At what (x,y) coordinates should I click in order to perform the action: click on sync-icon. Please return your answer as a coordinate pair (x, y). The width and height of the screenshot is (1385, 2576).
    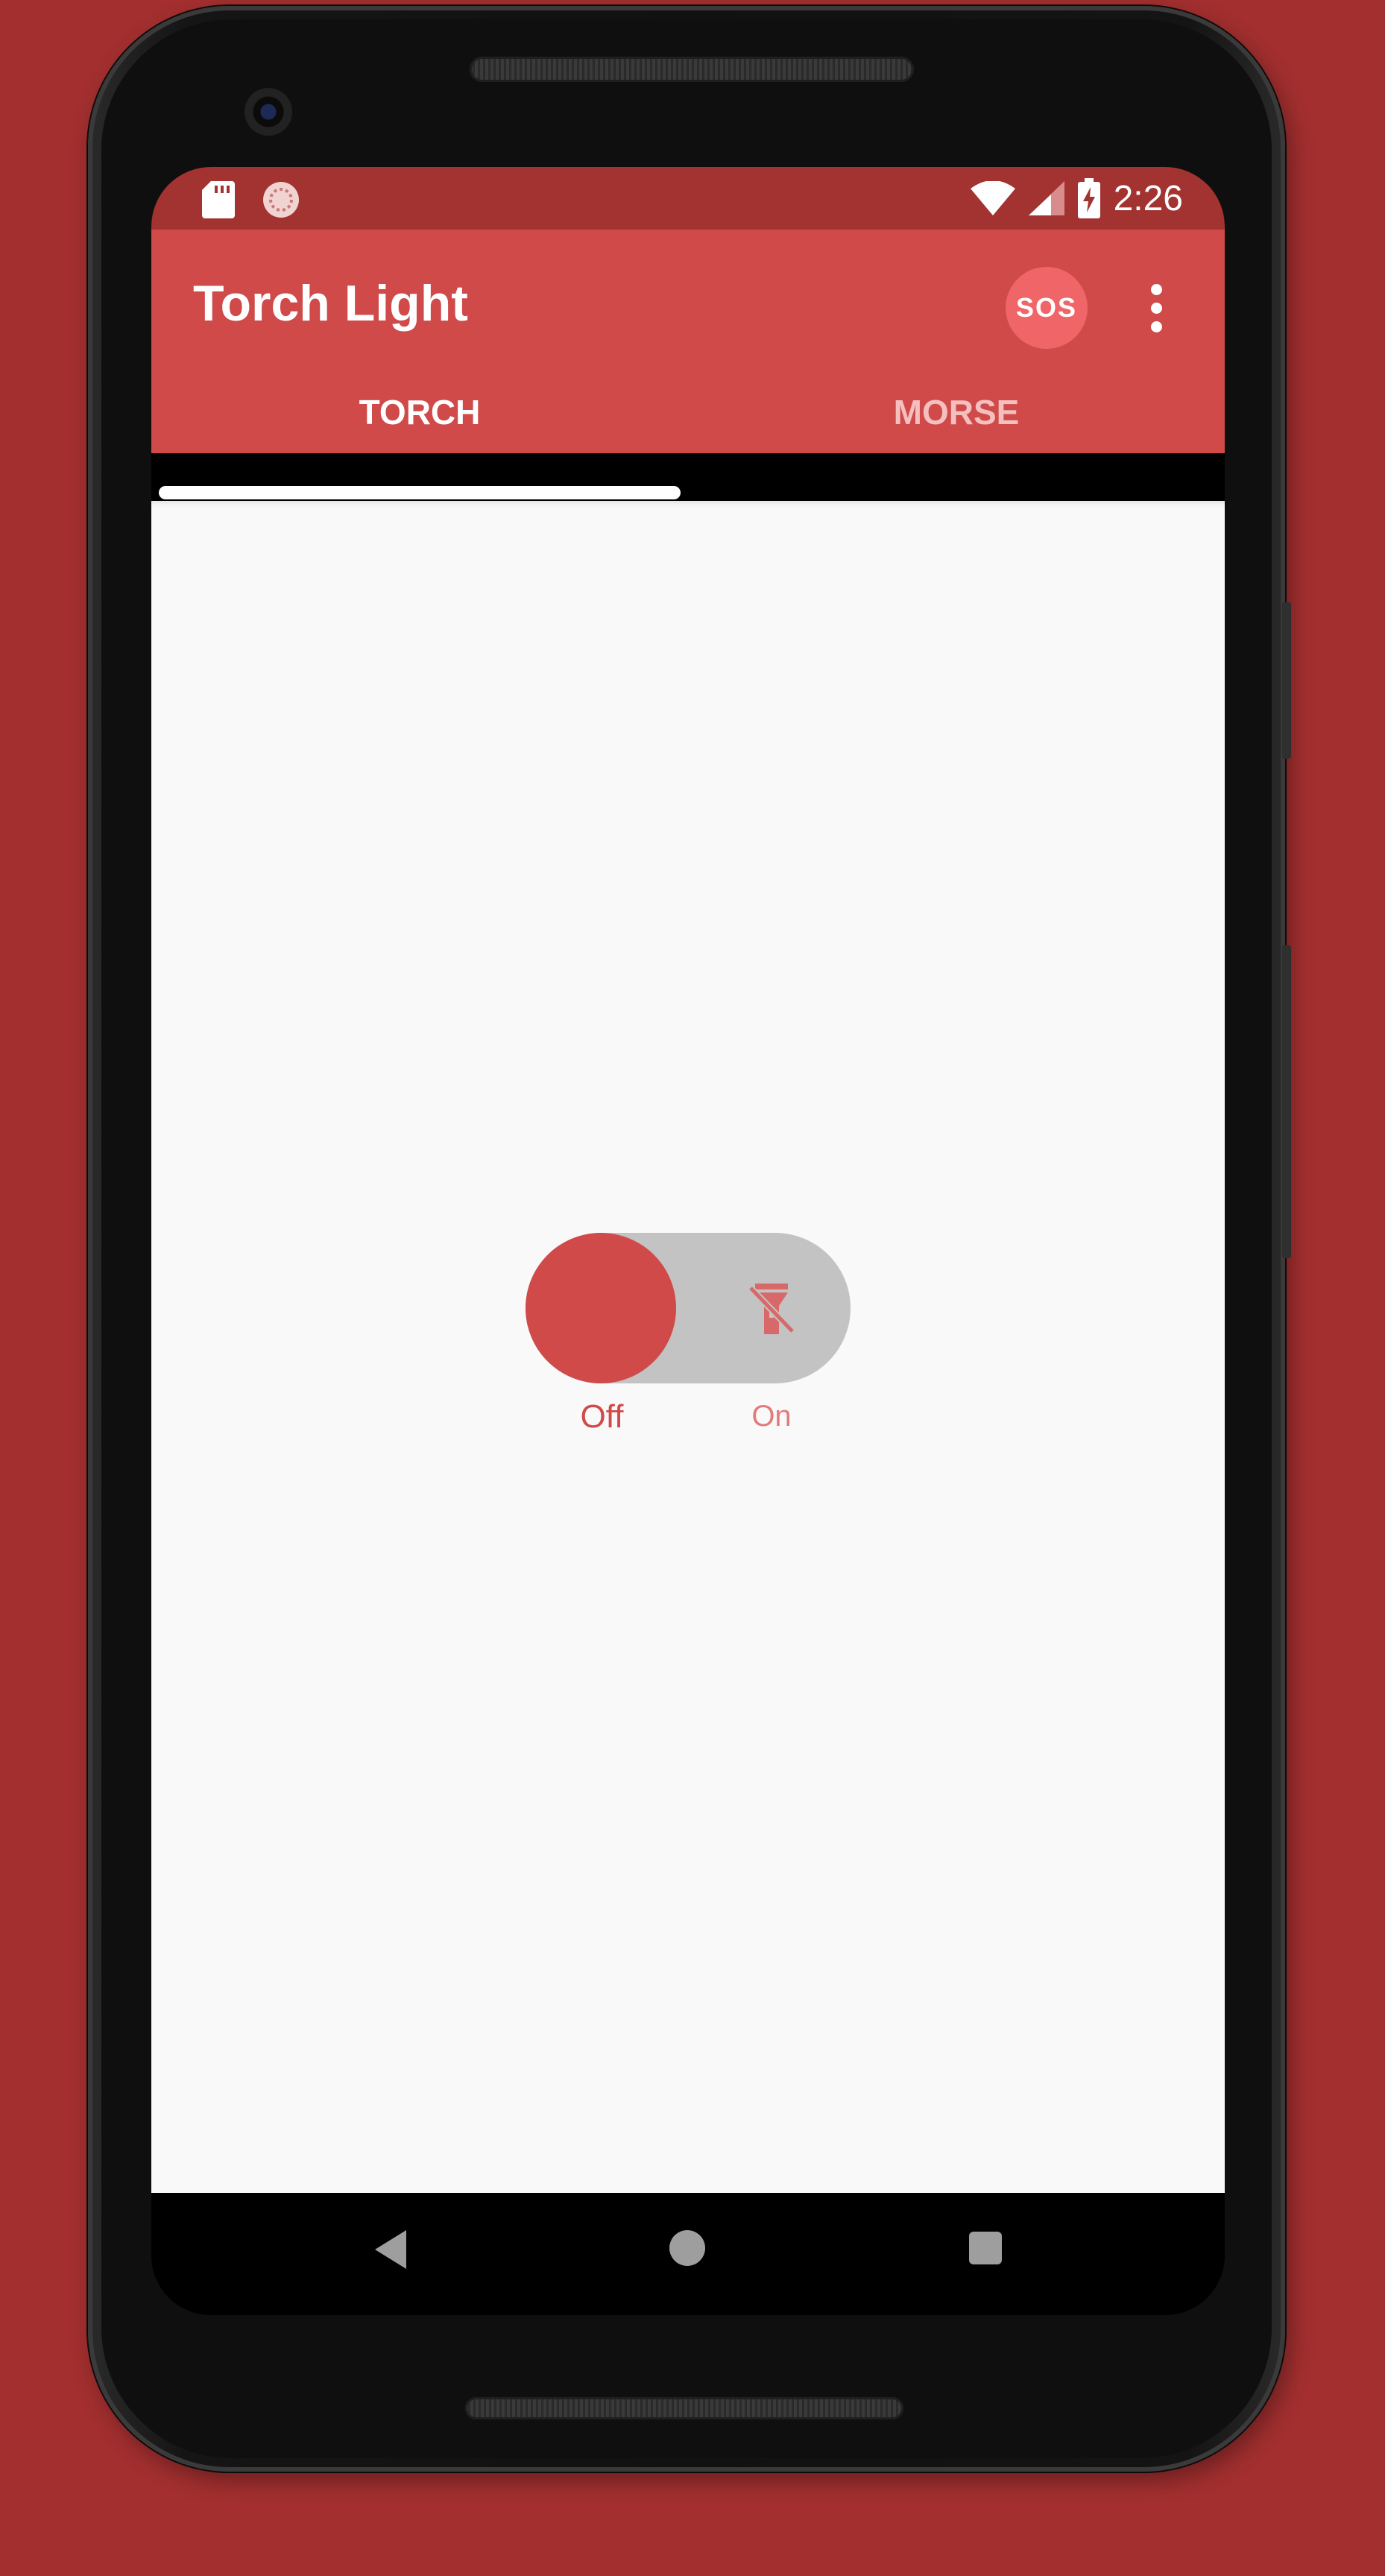
    Looking at the image, I should click on (281, 200).